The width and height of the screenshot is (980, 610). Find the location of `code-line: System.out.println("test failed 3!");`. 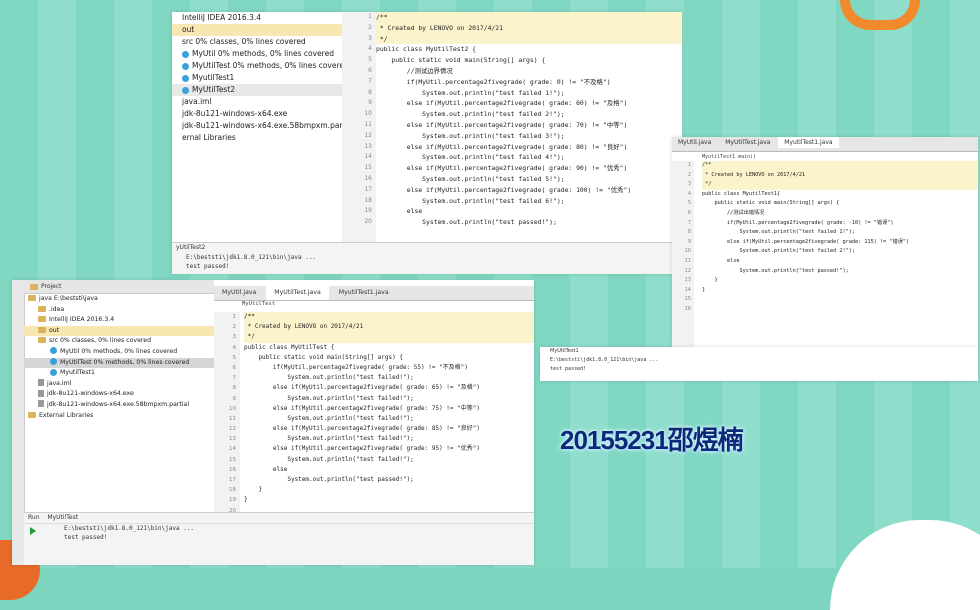

code-line: System.out.println("test failed 3!"); is located at coordinates (529, 136).